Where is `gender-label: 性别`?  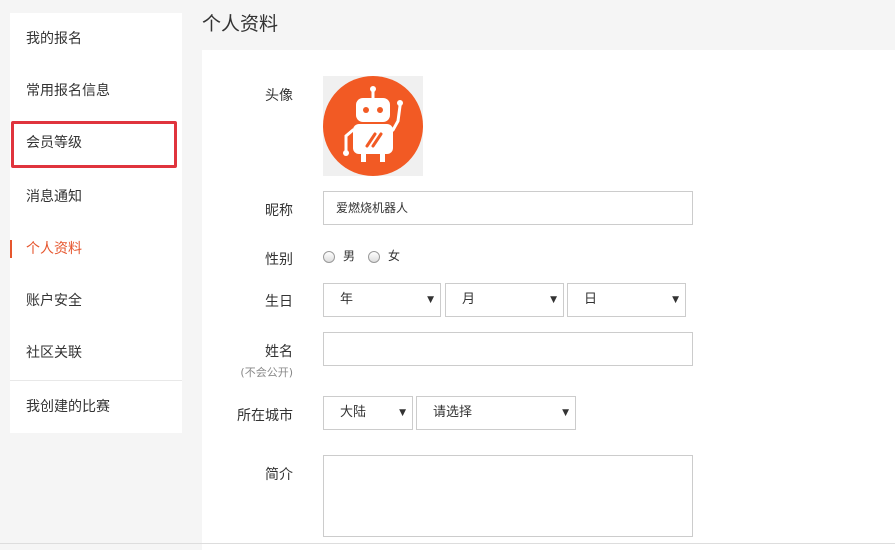 gender-label: 性别 is located at coordinates (279, 260).